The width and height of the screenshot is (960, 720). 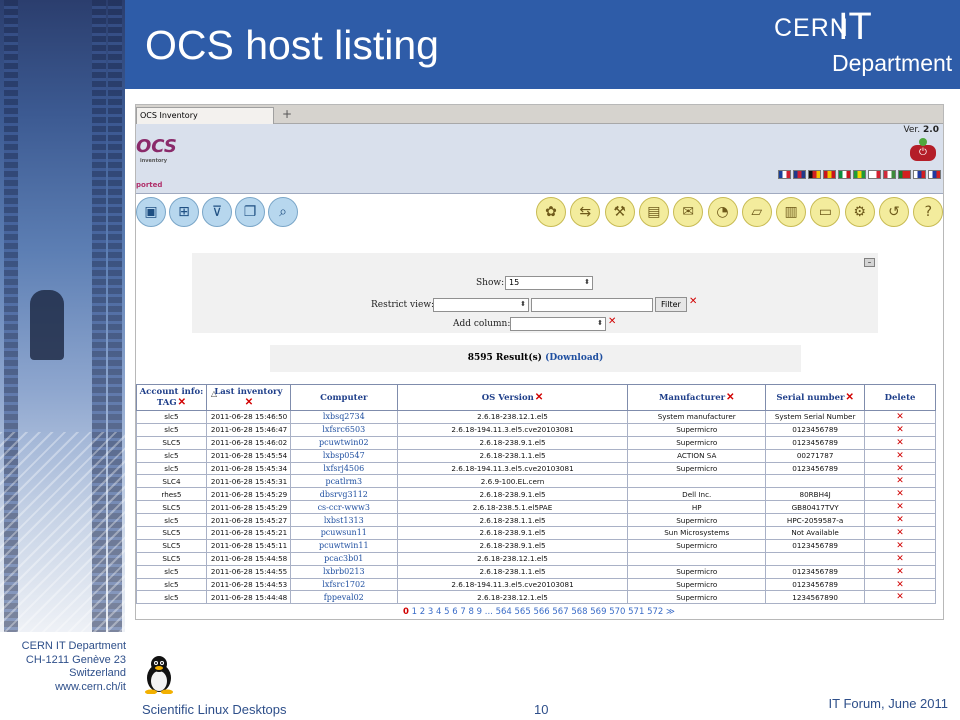 I want to click on cell-computer-link: lxbst1313, so click(x=343, y=520).